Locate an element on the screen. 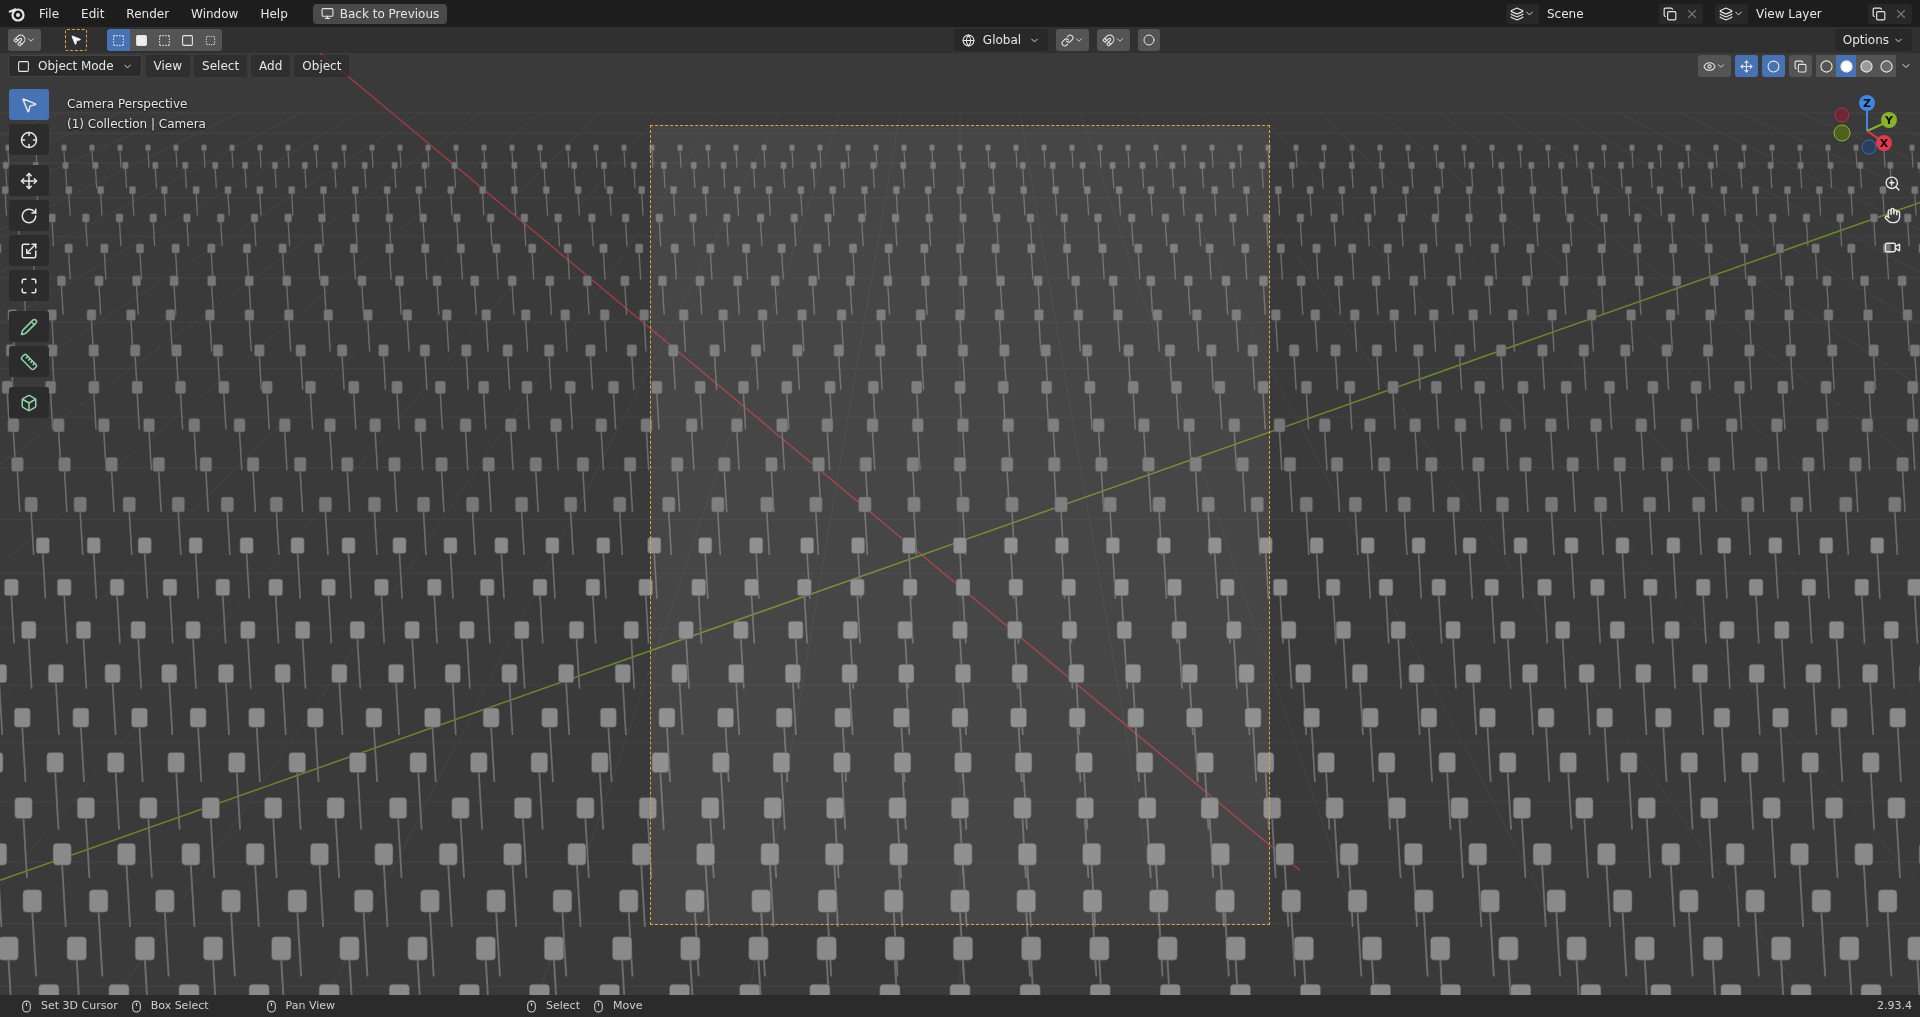 The image size is (1920, 1017). menu-item: View is located at coordinates (168, 66).